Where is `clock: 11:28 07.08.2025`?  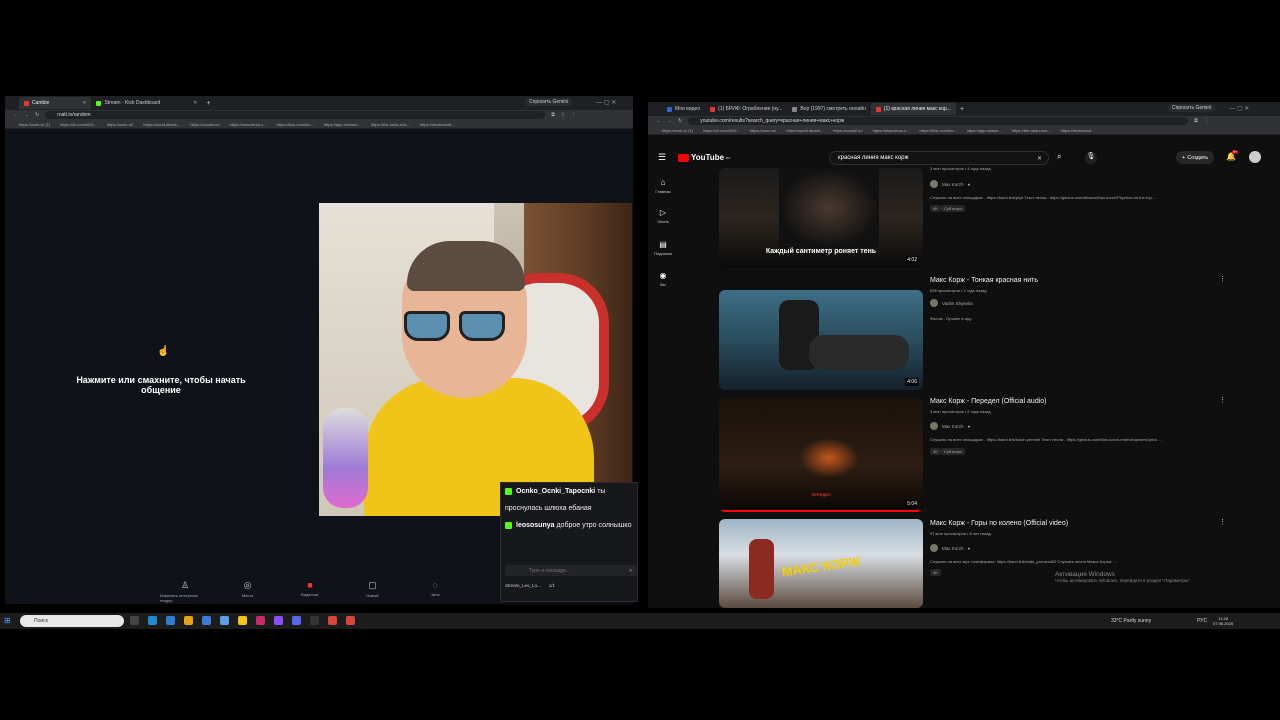 clock: 11:28 07.08.2025 is located at coordinates (1223, 621).